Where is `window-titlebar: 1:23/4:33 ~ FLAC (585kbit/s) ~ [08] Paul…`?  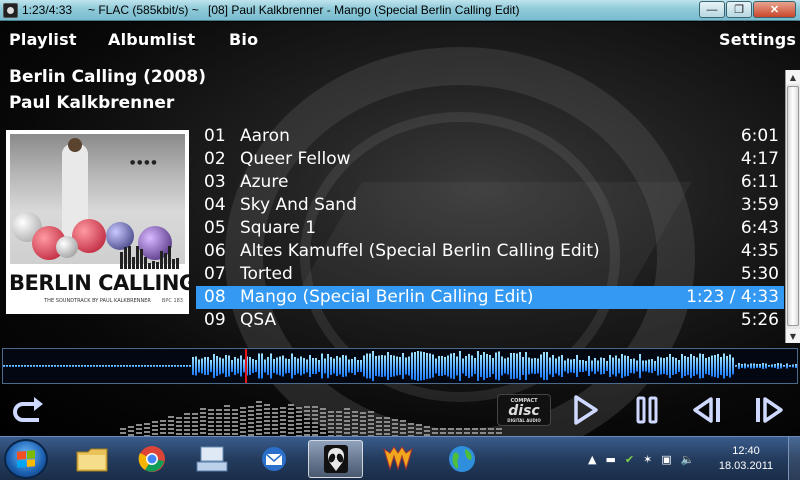 window-titlebar: 1:23/4:33 ~ FLAC (585kbit/s) ~ [08] Paul… is located at coordinates (400, 10).